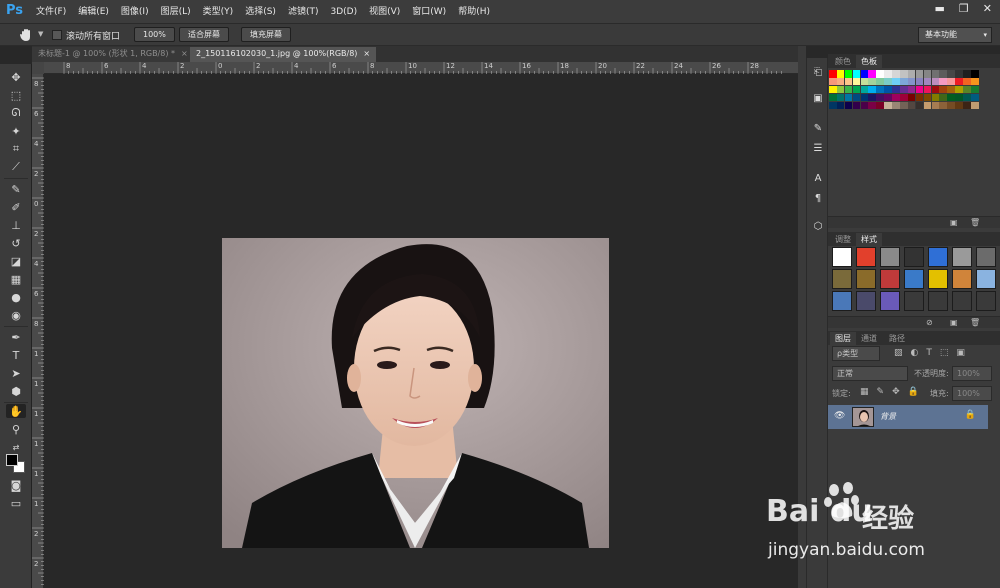 Image resolution: width=1000 pixels, height=588 pixels. Describe the element at coordinates (16, 77) in the screenshot. I see `move-tool-icon: ✥` at that location.